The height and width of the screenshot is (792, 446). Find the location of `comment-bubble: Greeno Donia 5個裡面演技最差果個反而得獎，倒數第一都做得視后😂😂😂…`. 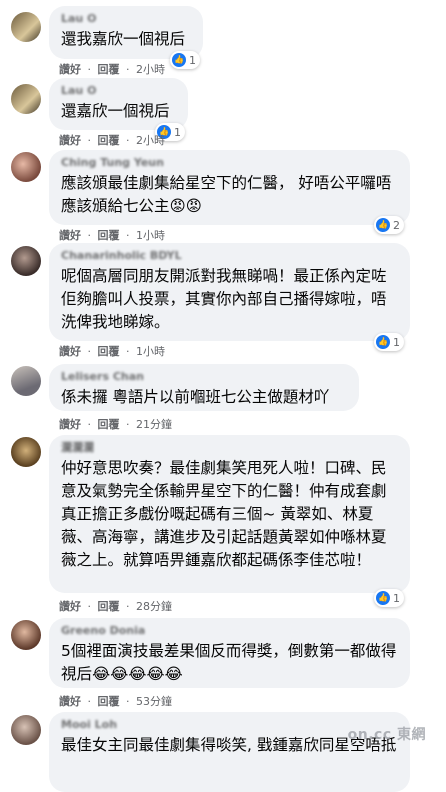

comment-bubble: Greeno Donia 5個裡面演技最差果個反而得獎，倒數第一都做得視后😂😂😂… is located at coordinates (229, 653).